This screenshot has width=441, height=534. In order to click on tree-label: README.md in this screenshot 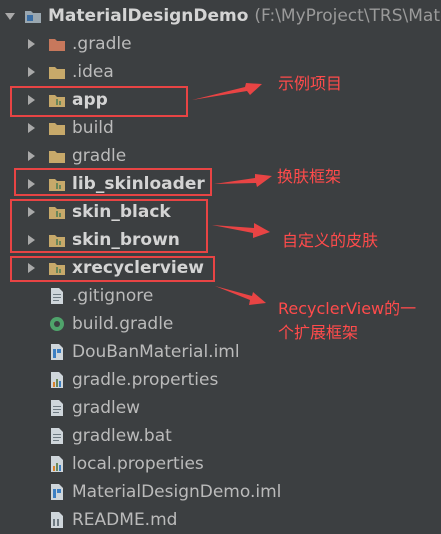, I will do `click(125, 520)`.